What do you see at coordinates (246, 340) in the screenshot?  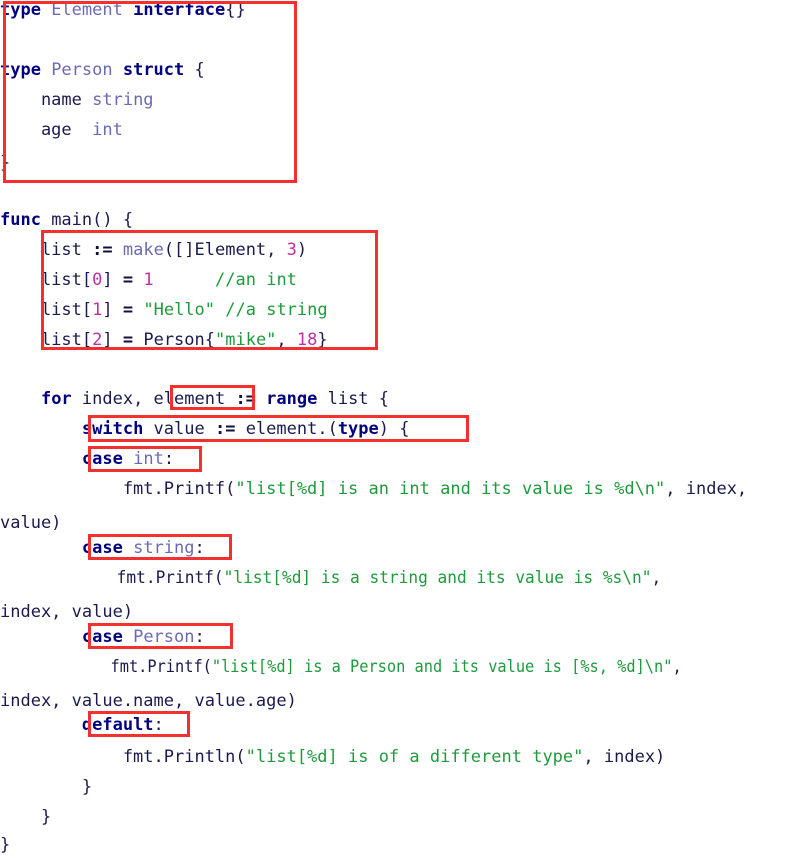 I see `string-mike: "mike"` at bounding box center [246, 340].